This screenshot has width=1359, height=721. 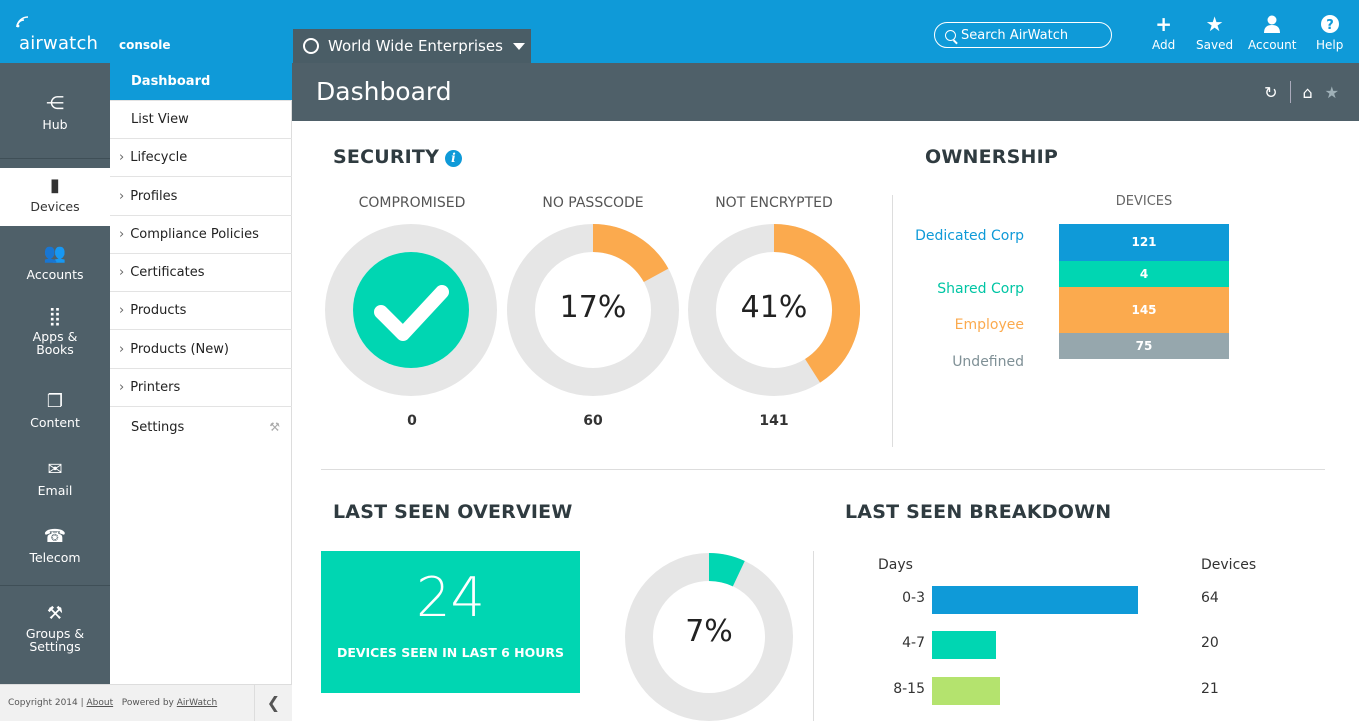 I want to click on compromised-count: 0, so click(x=412, y=421).